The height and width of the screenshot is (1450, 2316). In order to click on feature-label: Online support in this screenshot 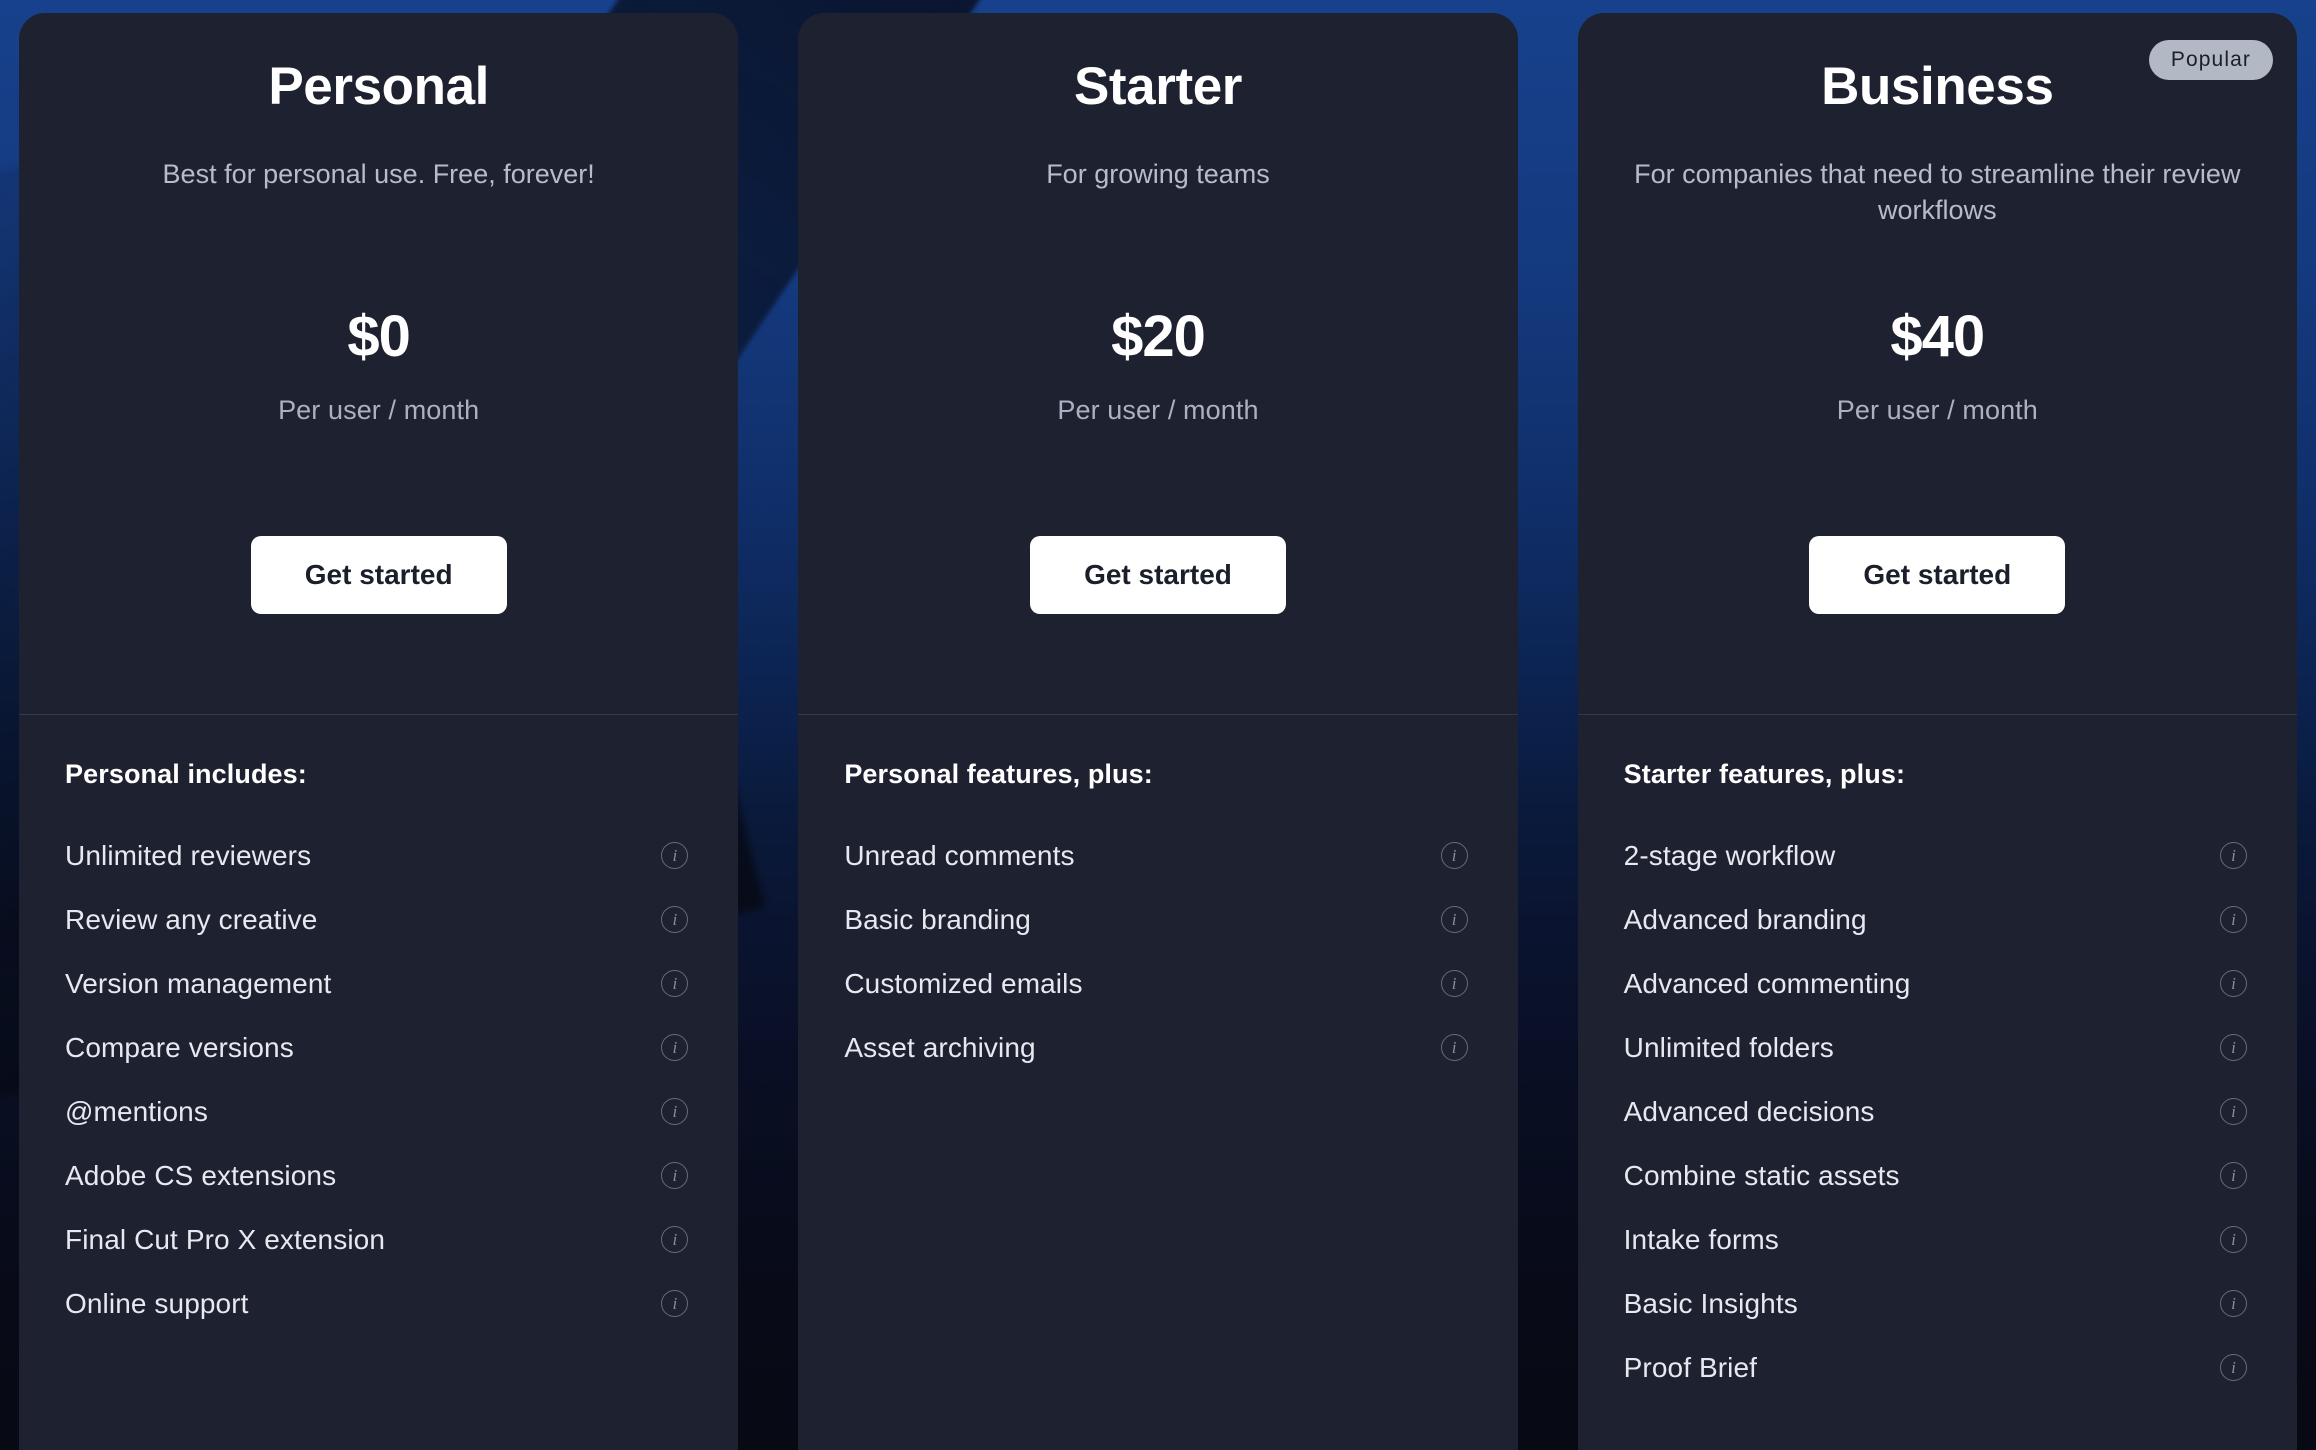, I will do `click(157, 1303)`.